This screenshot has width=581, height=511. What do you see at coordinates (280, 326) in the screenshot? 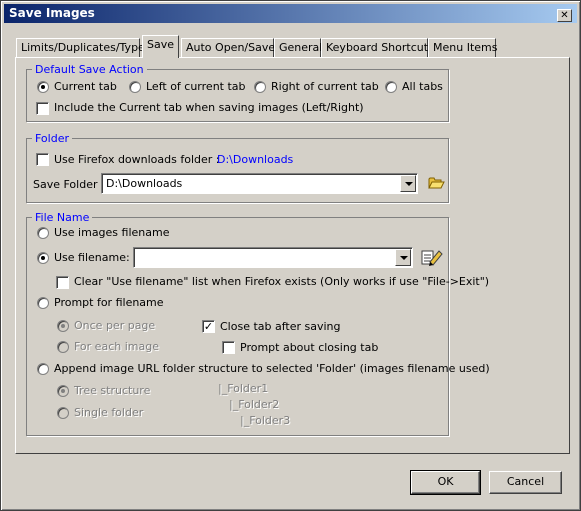
I see `close-tab-after-saving-label: Close tab after saving` at bounding box center [280, 326].